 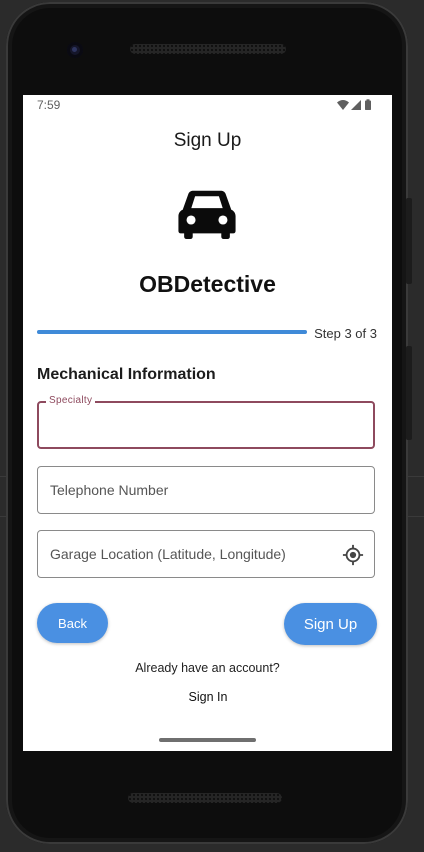 What do you see at coordinates (208, 697) in the screenshot?
I see `sign-in-link: Sign In` at bounding box center [208, 697].